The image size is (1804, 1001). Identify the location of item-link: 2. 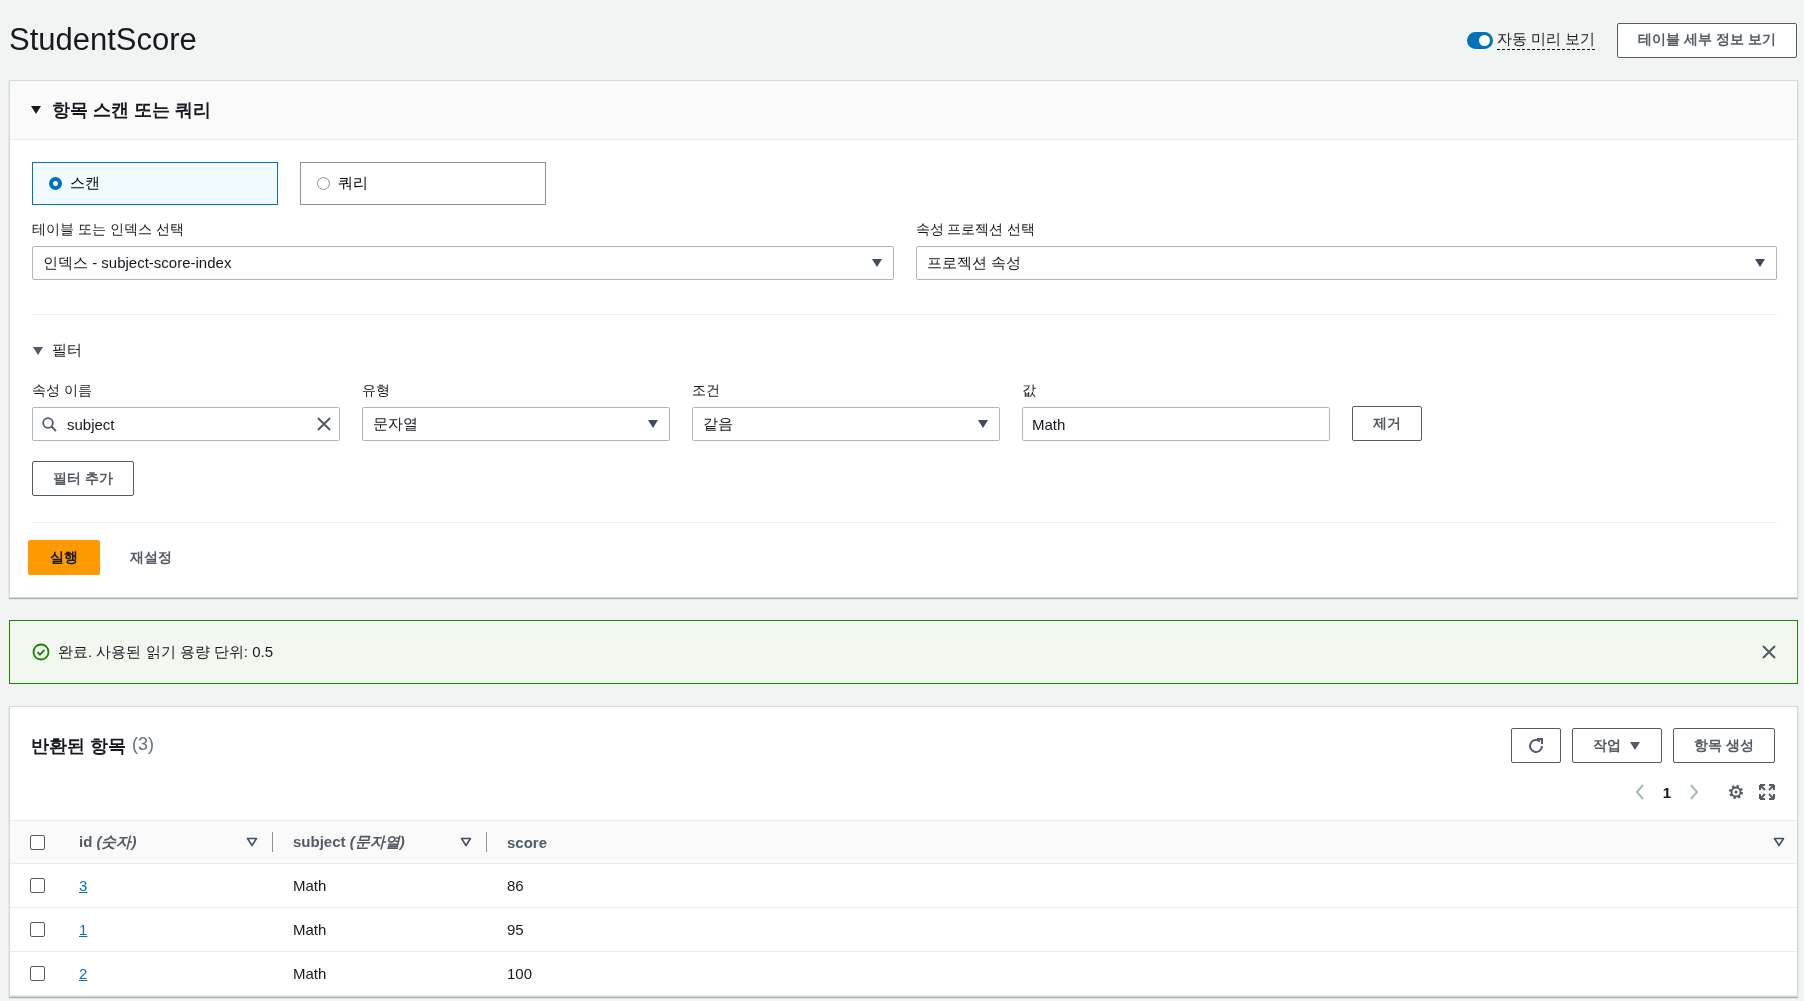
(83, 973).